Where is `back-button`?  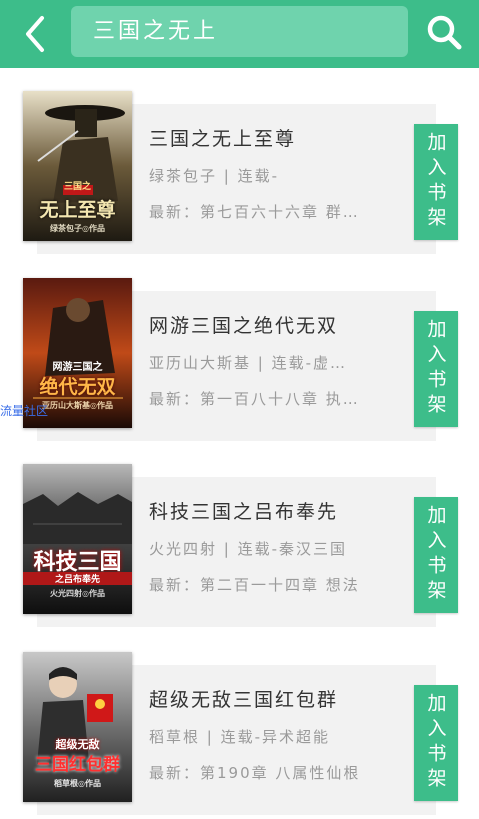 back-button is located at coordinates (36, 34).